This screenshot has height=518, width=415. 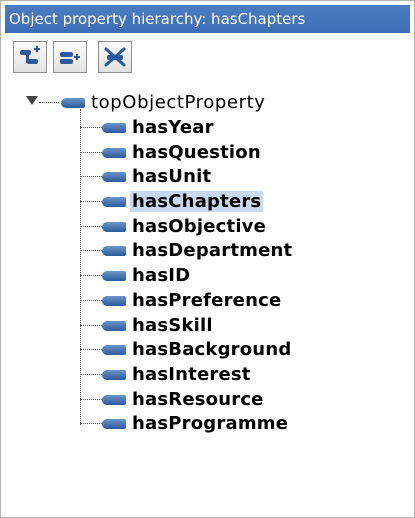 I want to click on tree-node: hasInterest, so click(x=177, y=374).